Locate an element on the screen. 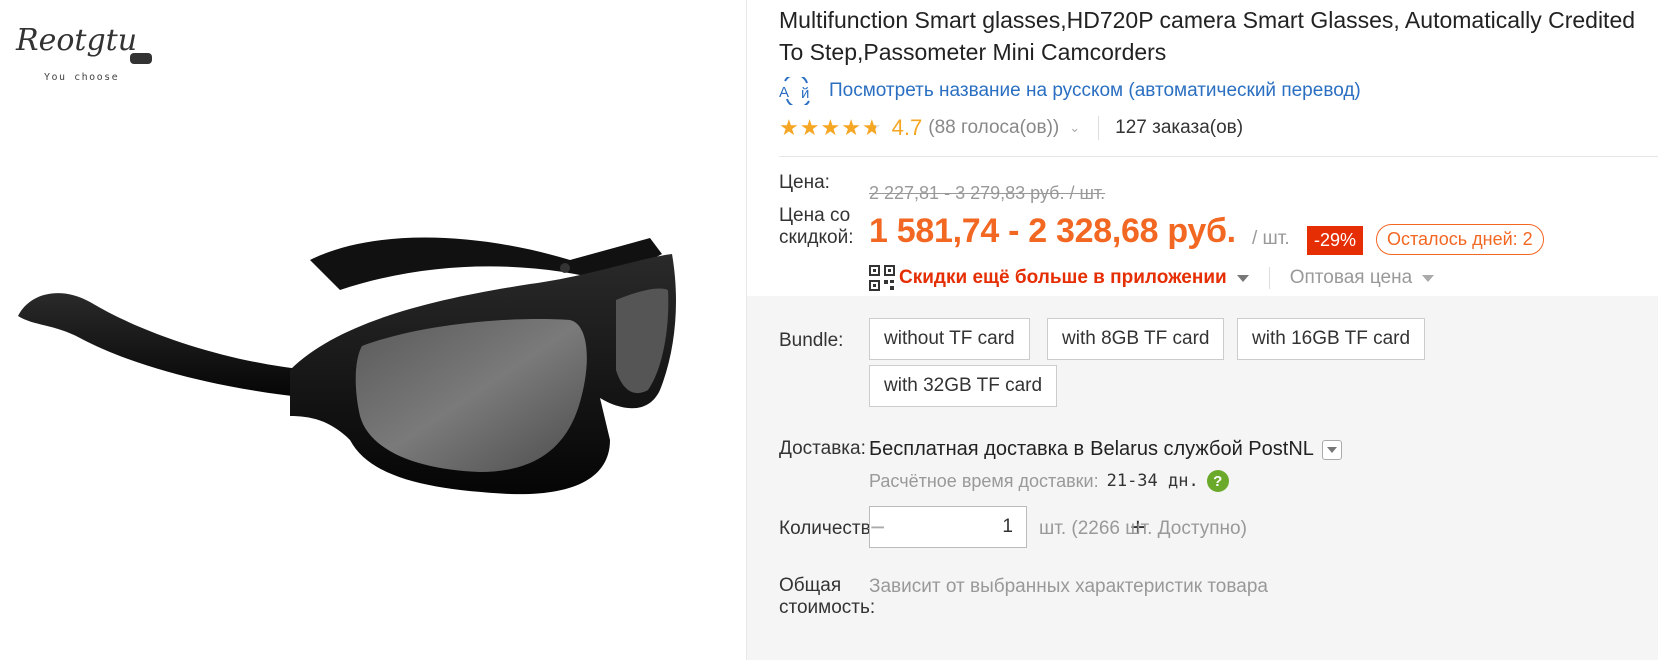  eta-label: Расчётное время доставки: is located at coordinates (984, 480).